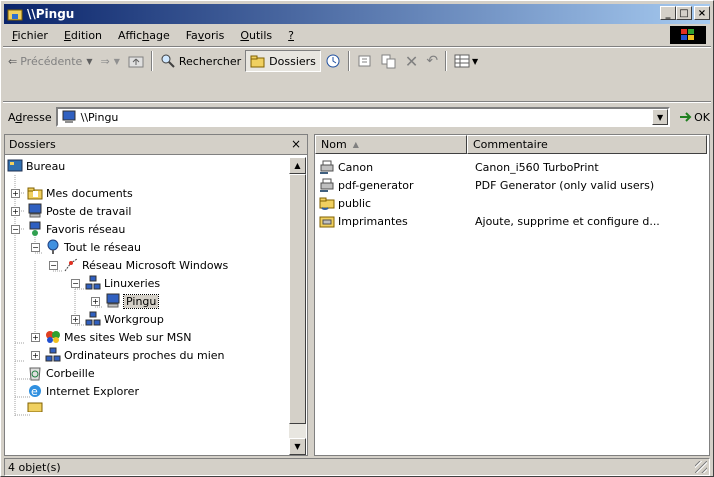 This screenshot has height=477, width=714. I want to click on folders-scrollbar: ▲ ▼, so click(297, 306).